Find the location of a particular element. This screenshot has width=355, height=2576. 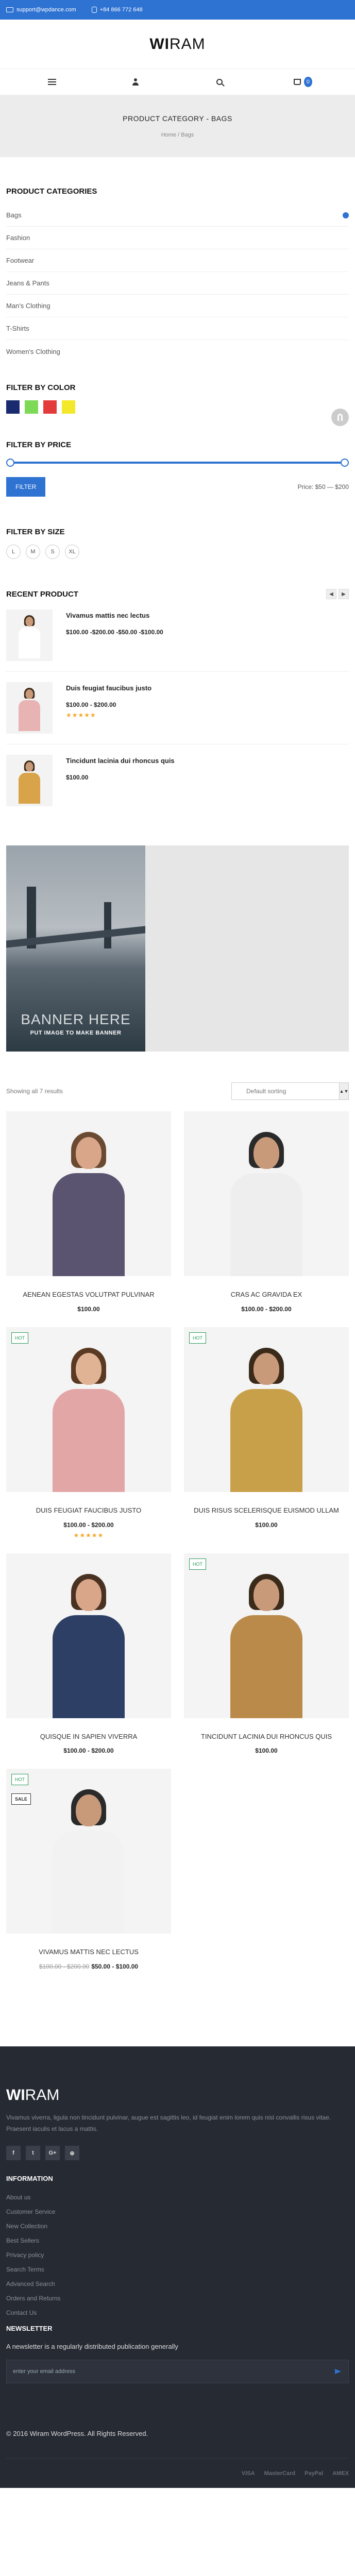

product-name: VIVAMUS MATTIS NEC LECTUS is located at coordinates (88, 1953).